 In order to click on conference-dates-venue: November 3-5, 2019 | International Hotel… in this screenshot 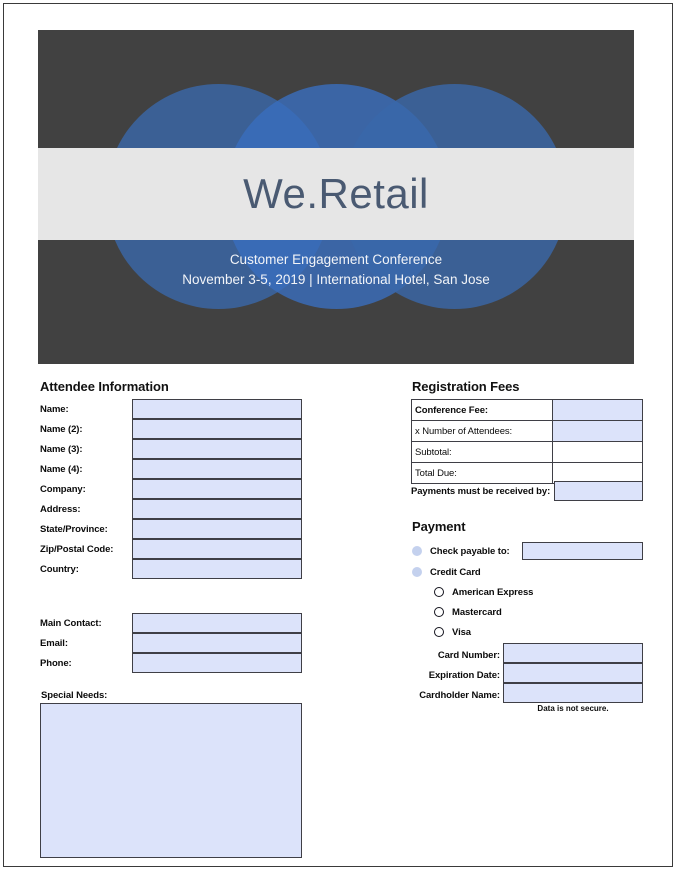, I will do `click(336, 279)`.